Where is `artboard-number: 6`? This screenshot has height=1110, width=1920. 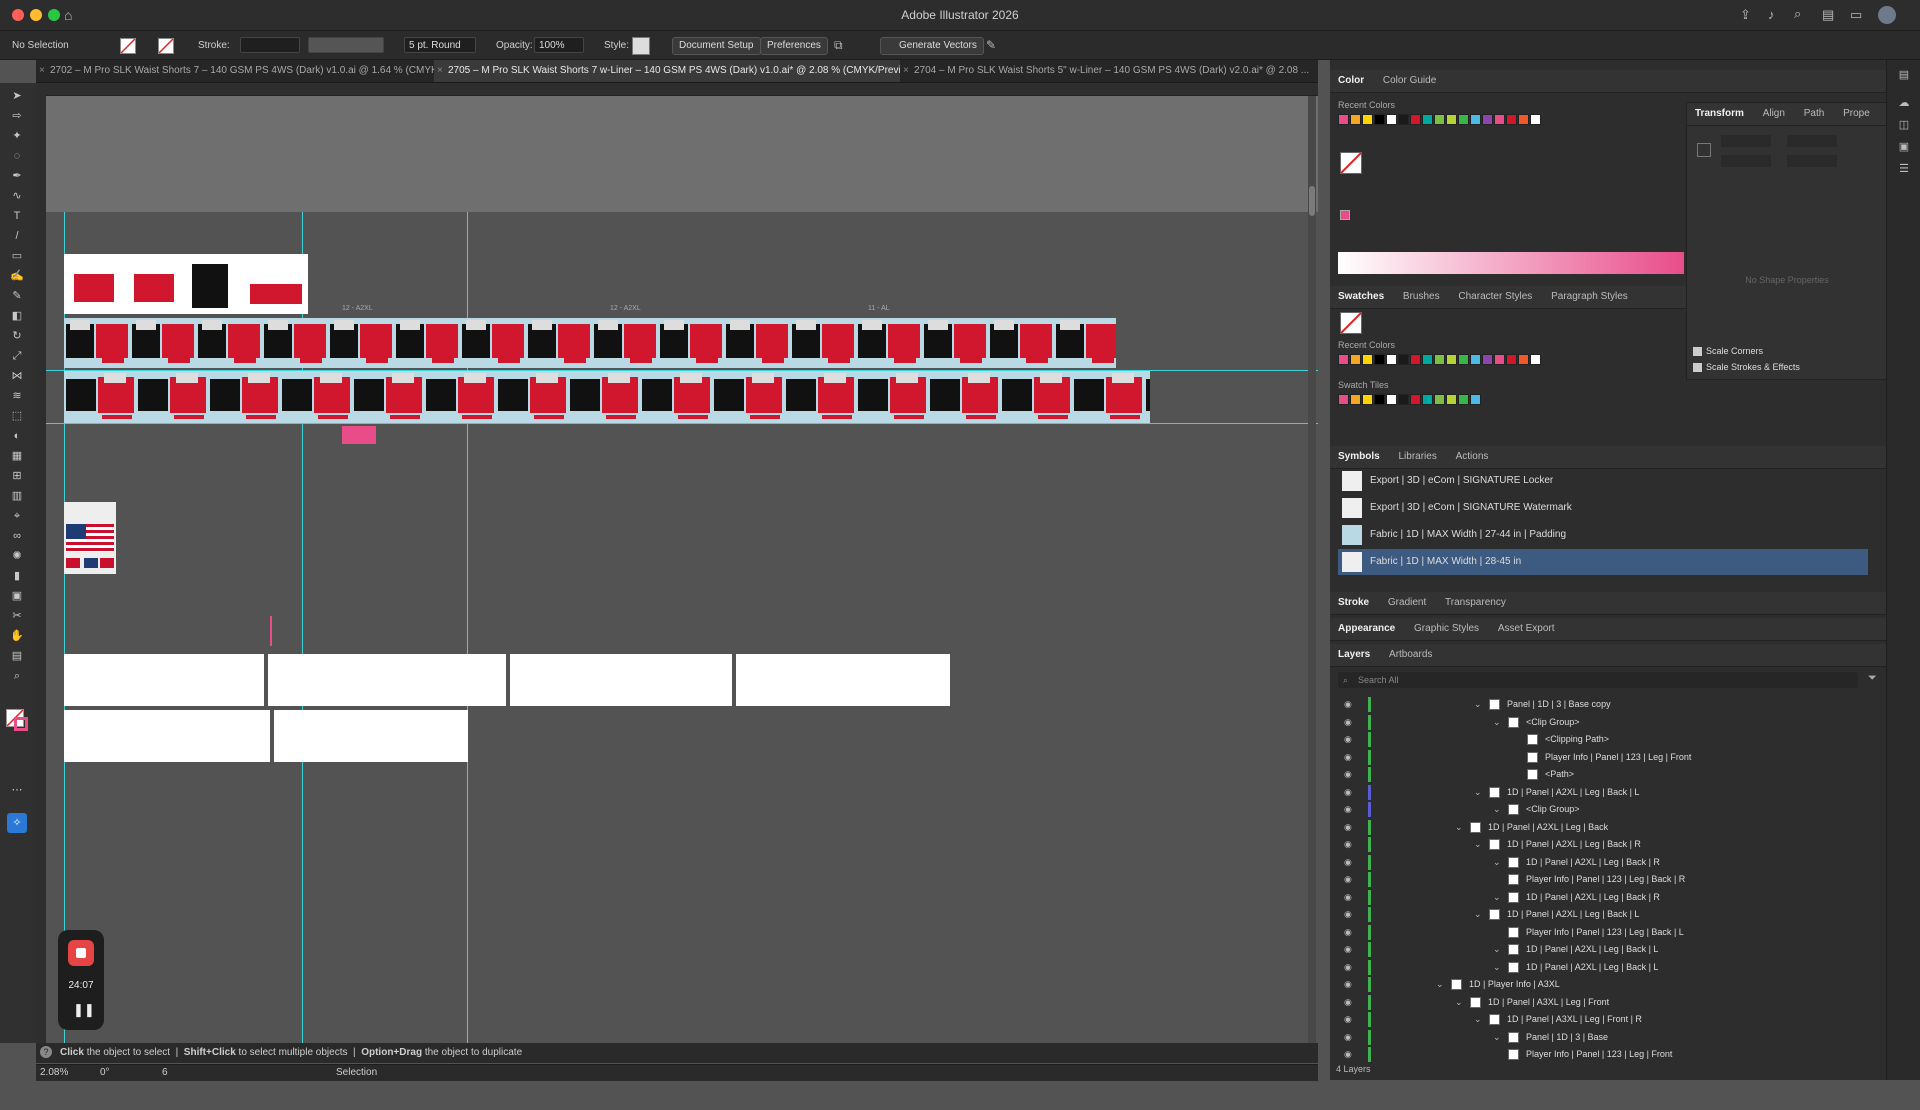 artboard-number: 6 is located at coordinates (165, 1072).